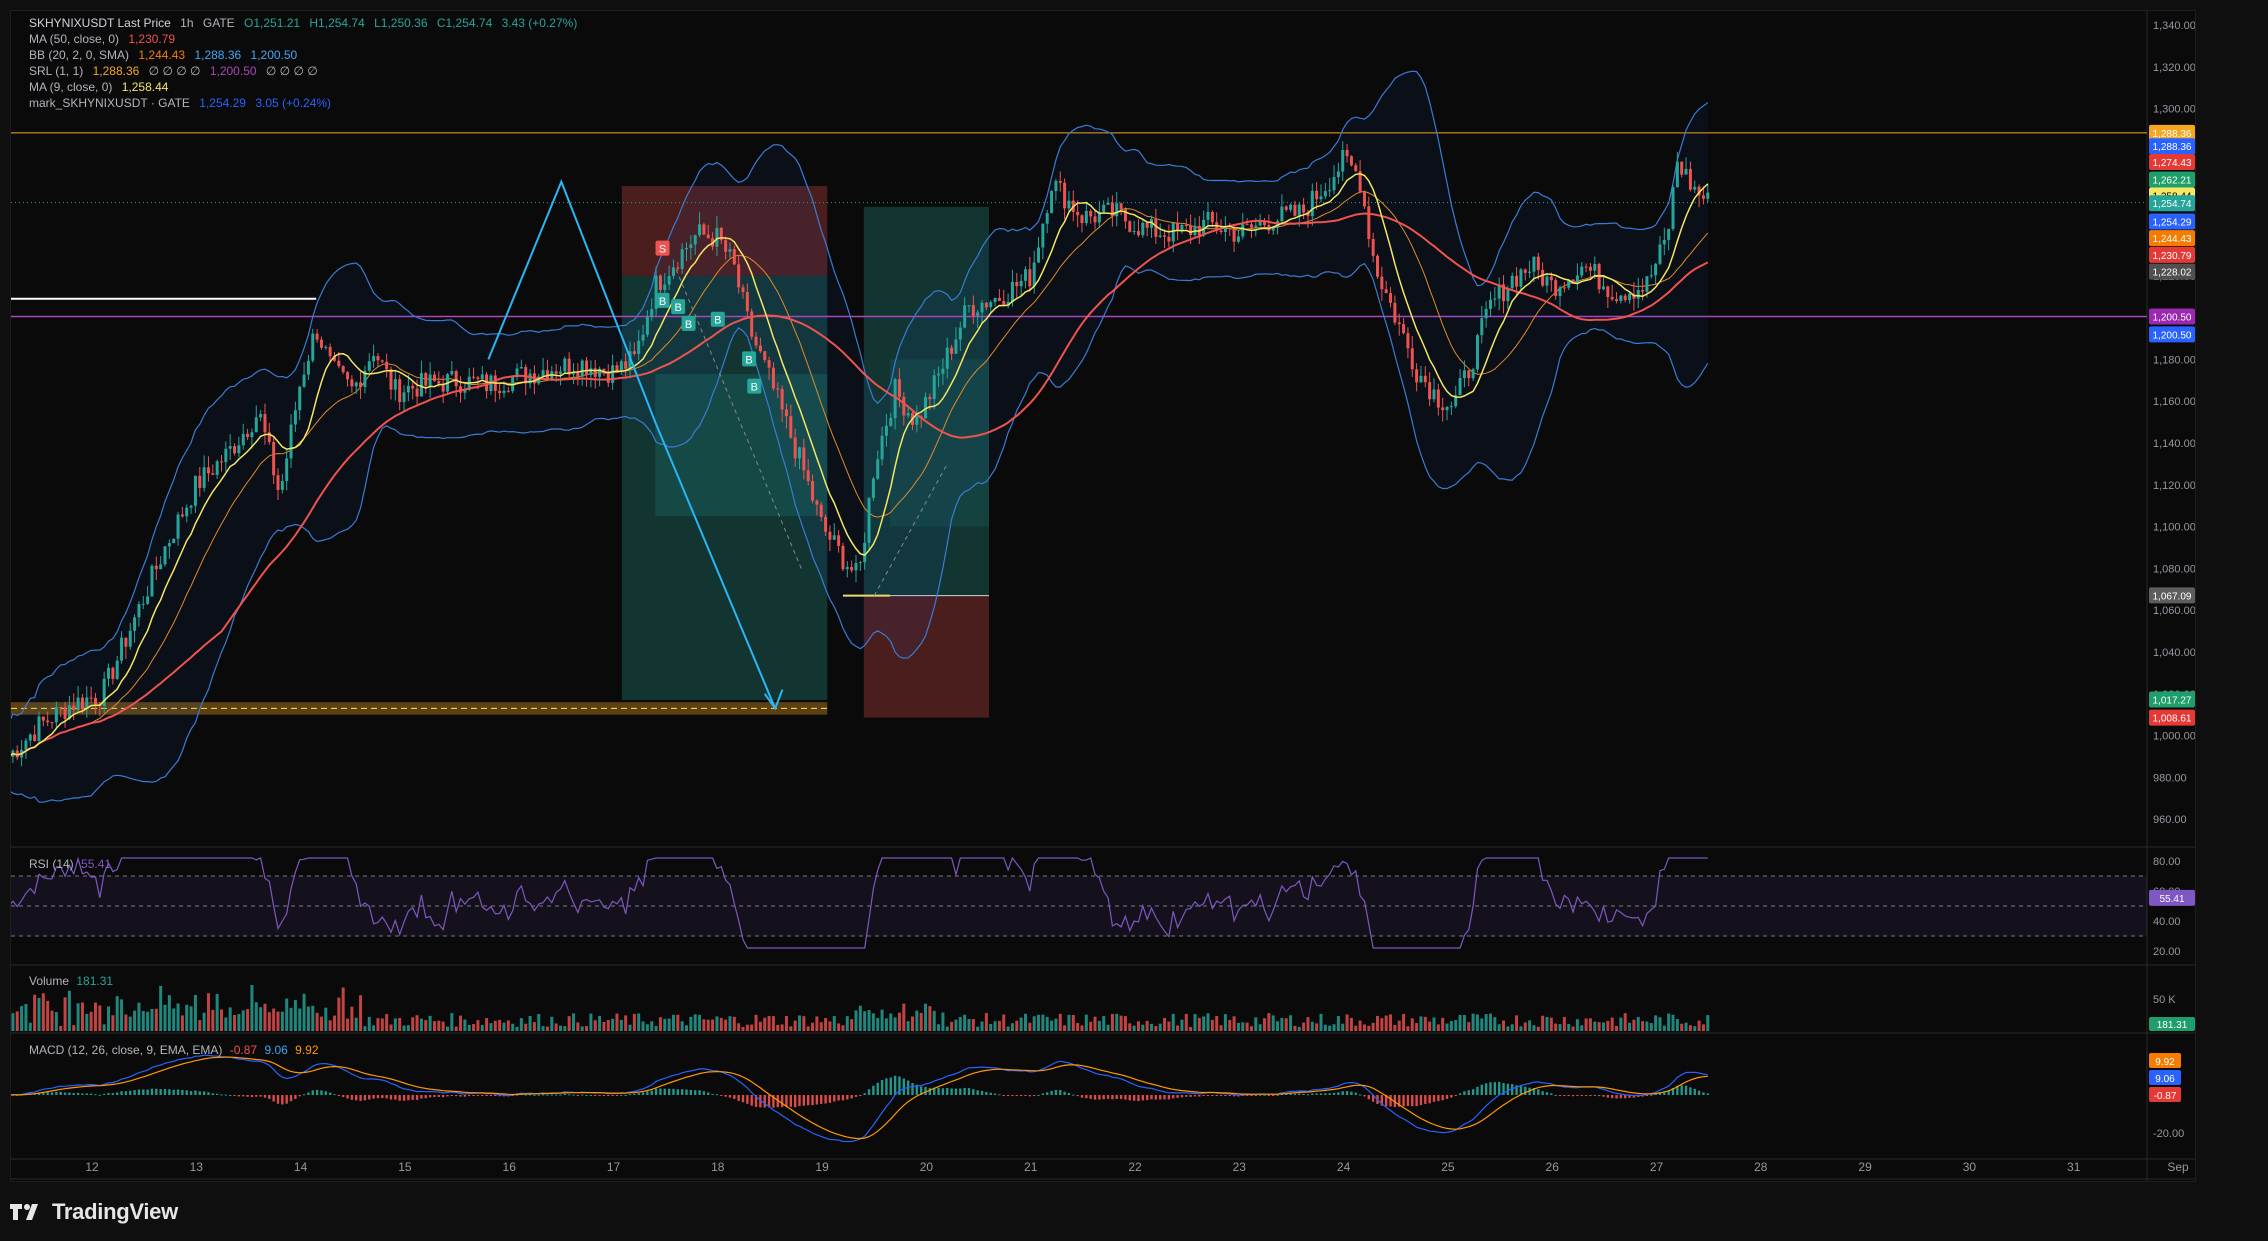  Describe the element at coordinates (822, 1167) in the screenshot. I see `x-tick-label: 19` at that location.